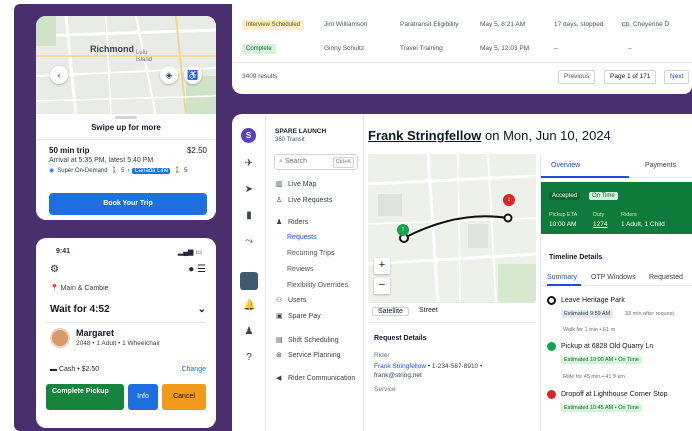  Describe the element at coordinates (307, 340) in the screenshot. I see `sidebar-item-shift-scheduling: ▤ Shift Scheduling` at that location.